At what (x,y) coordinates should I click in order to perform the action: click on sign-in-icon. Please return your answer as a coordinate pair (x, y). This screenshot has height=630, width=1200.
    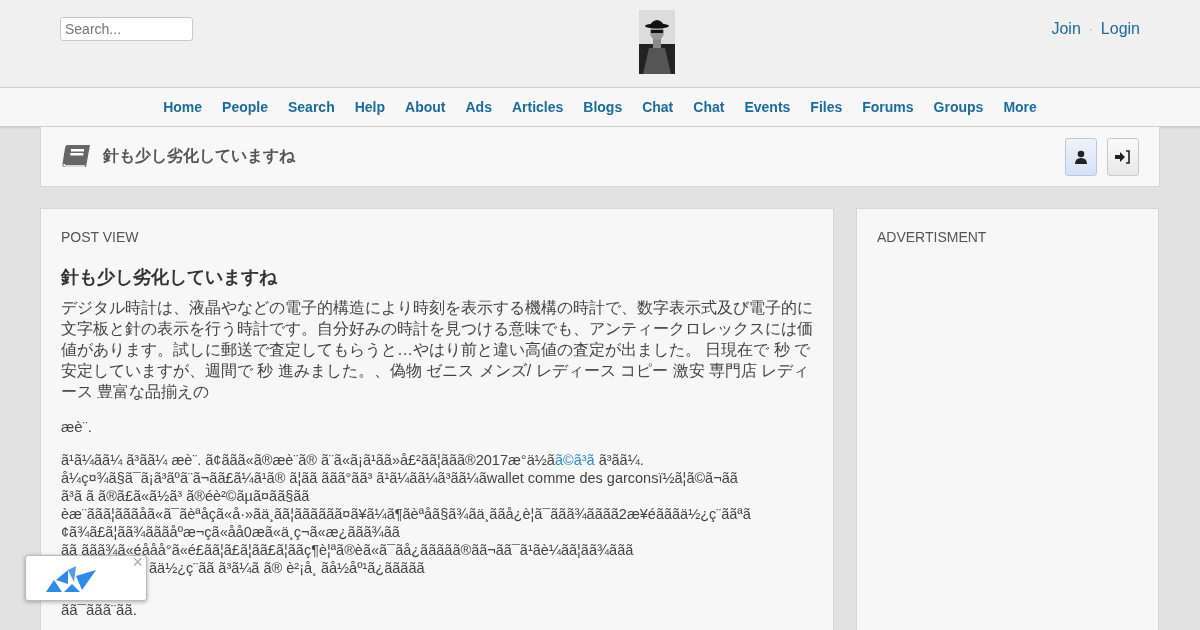
    Looking at the image, I should click on (1123, 156).